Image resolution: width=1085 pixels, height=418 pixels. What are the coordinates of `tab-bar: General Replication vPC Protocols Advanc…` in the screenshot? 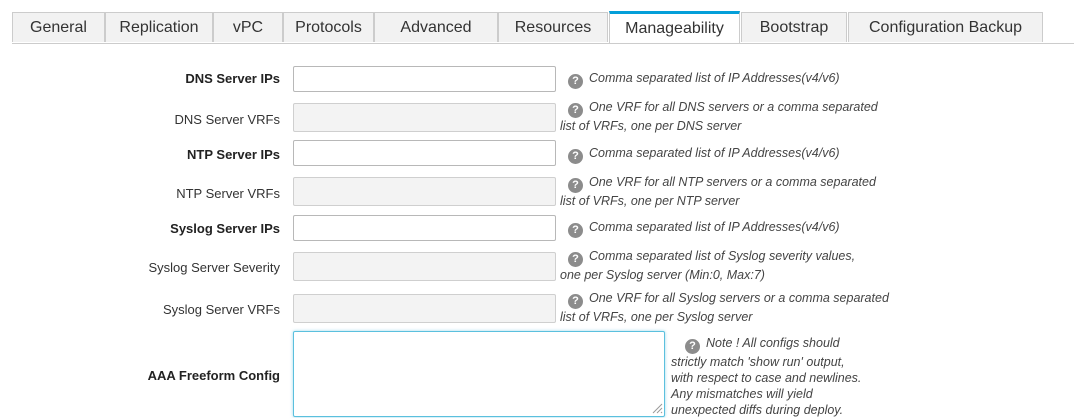 It's located at (543, 27).